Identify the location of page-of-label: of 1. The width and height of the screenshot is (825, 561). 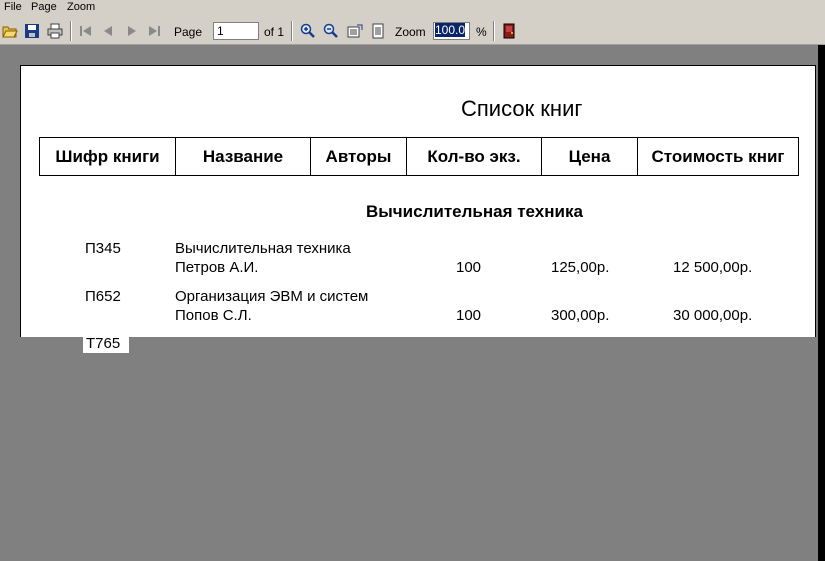
(274, 32).